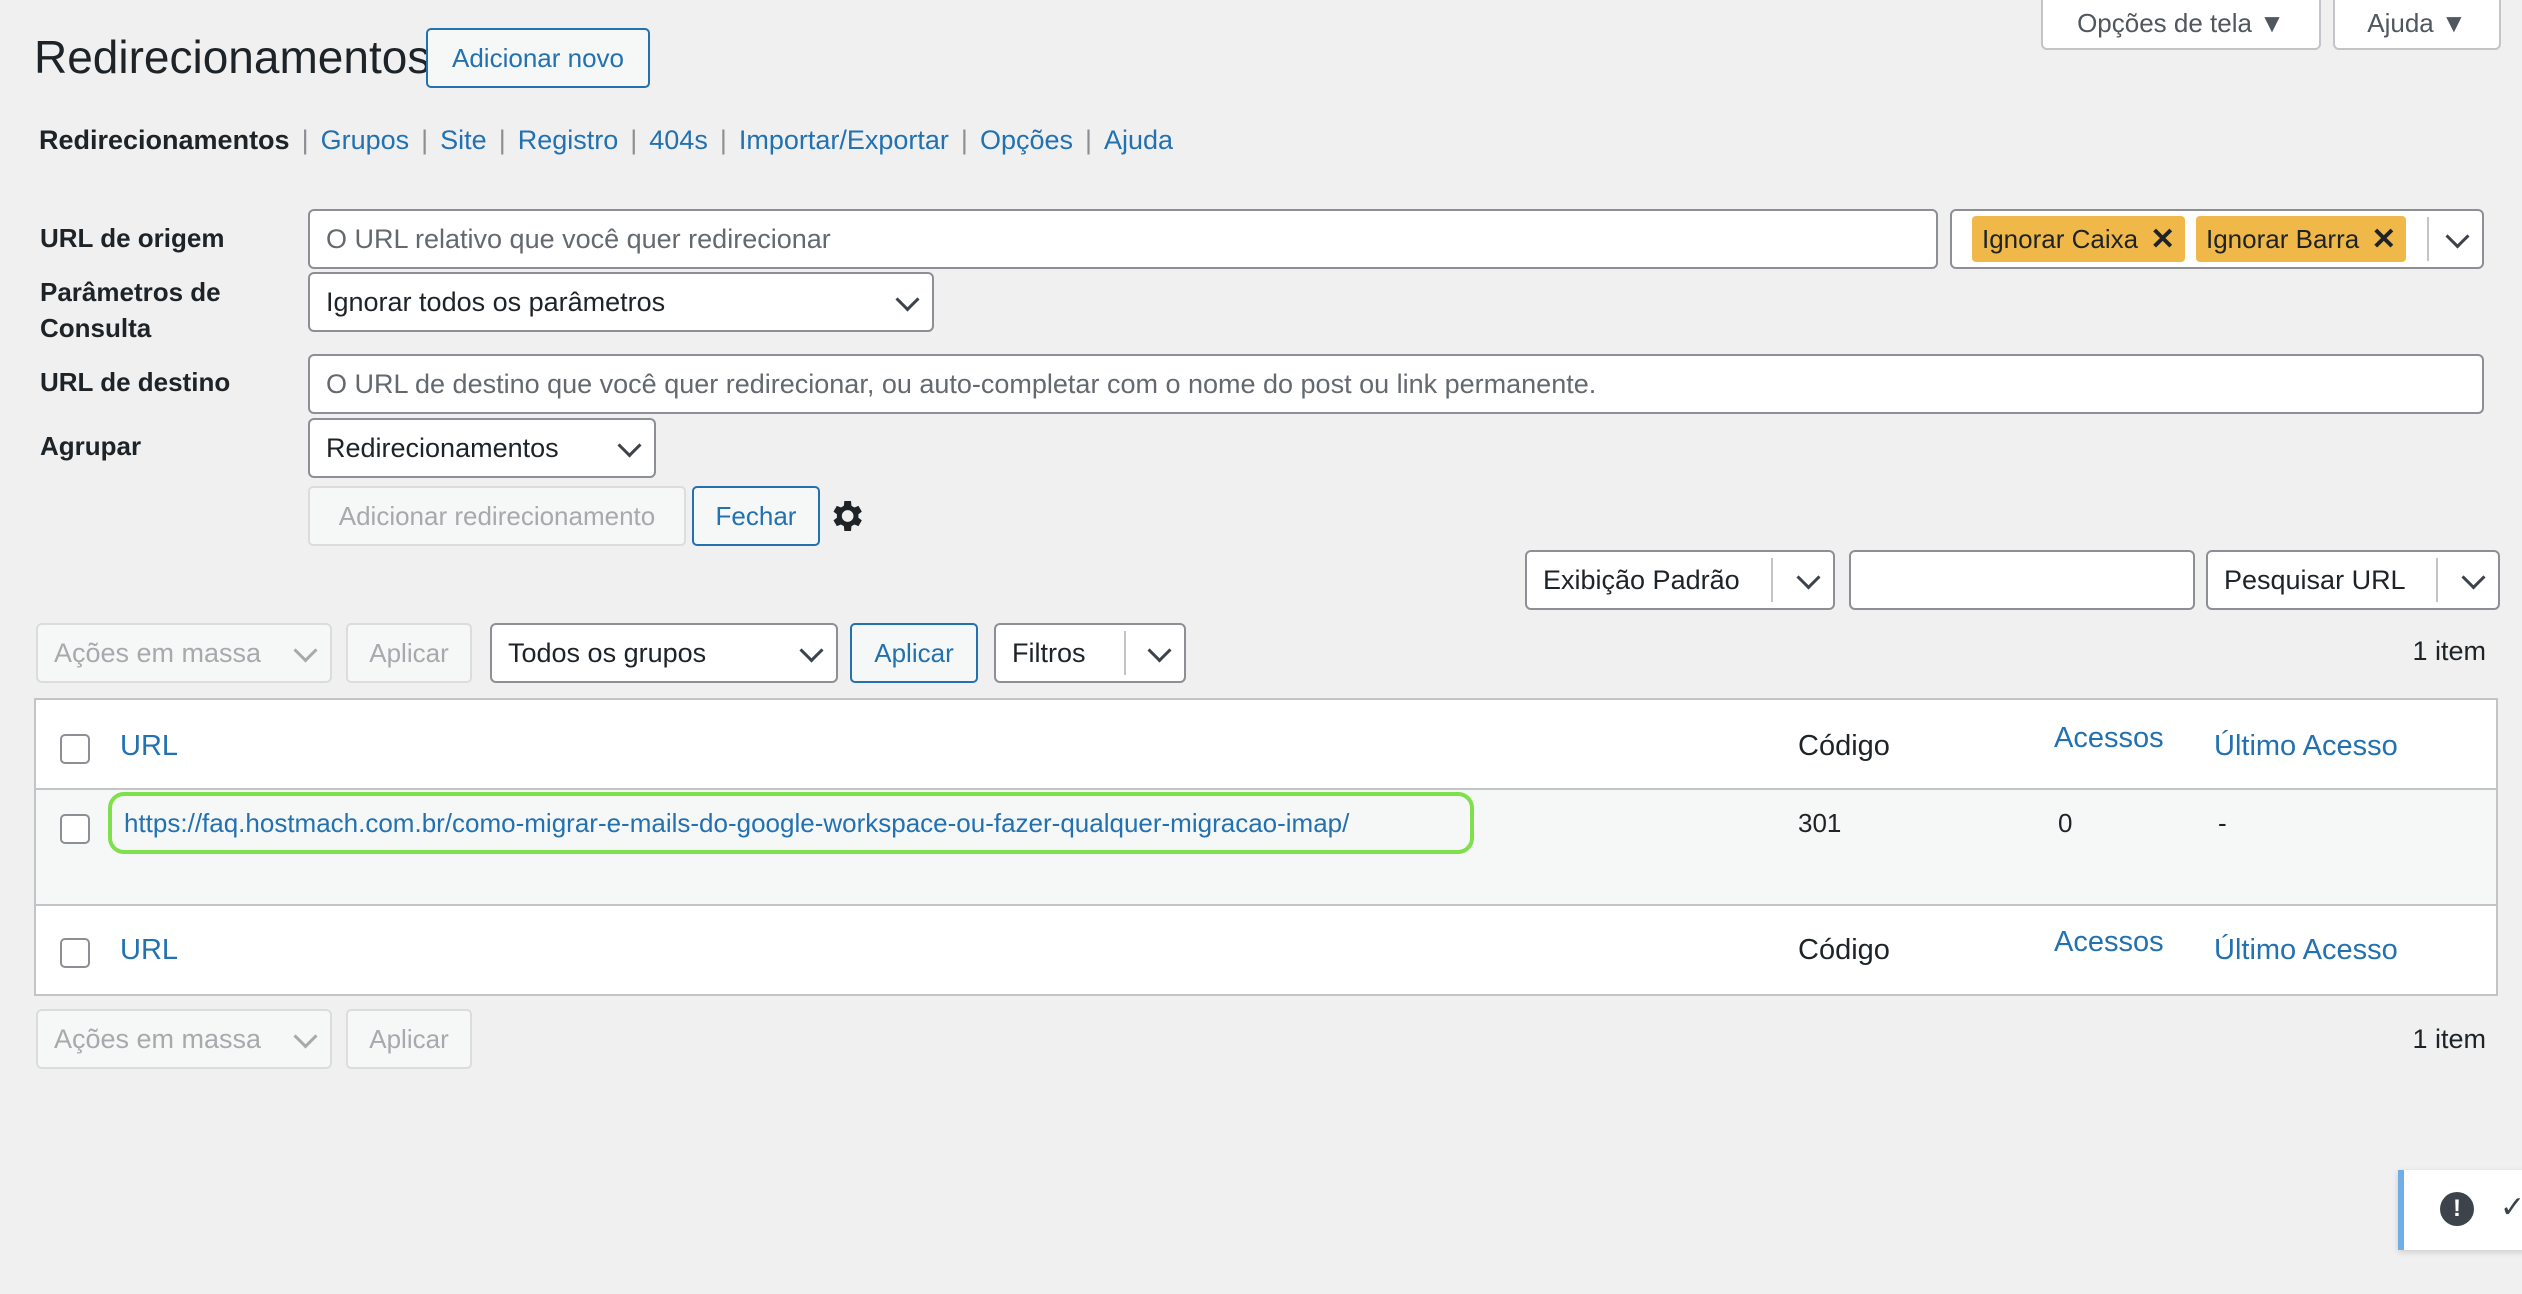 The height and width of the screenshot is (1294, 2522). What do you see at coordinates (132, 238) in the screenshot?
I see `source-url-label: URL de origem` at bounding box center [132, 238].